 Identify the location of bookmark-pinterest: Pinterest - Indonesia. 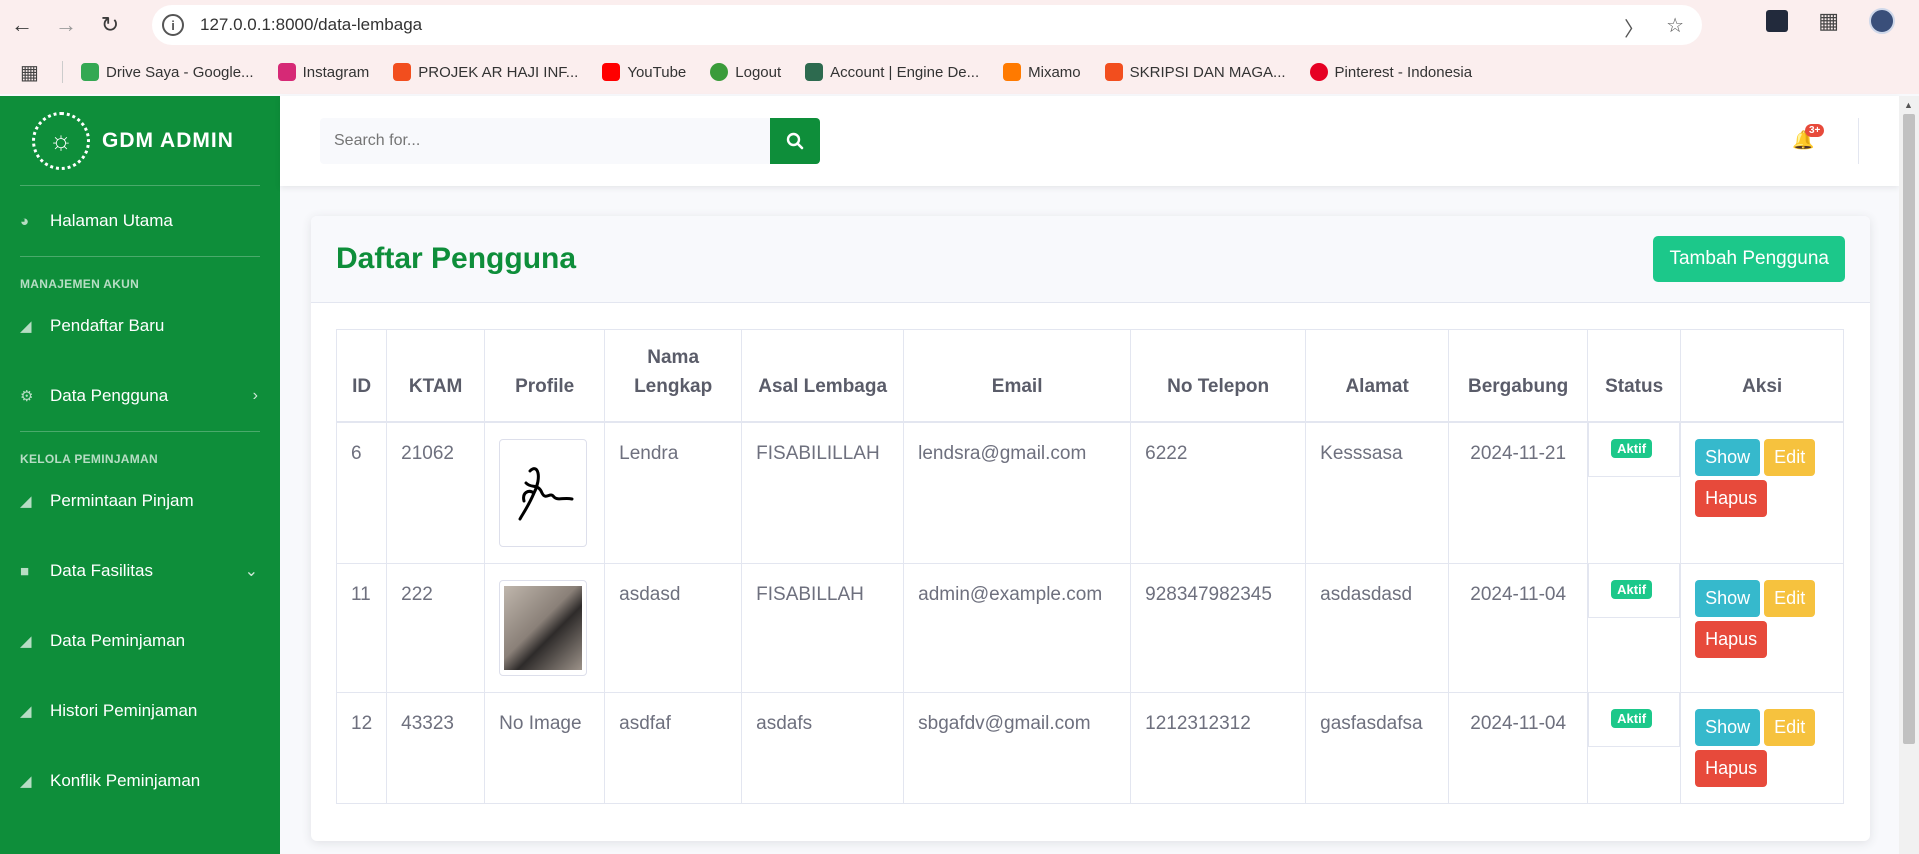
(1390, 72).